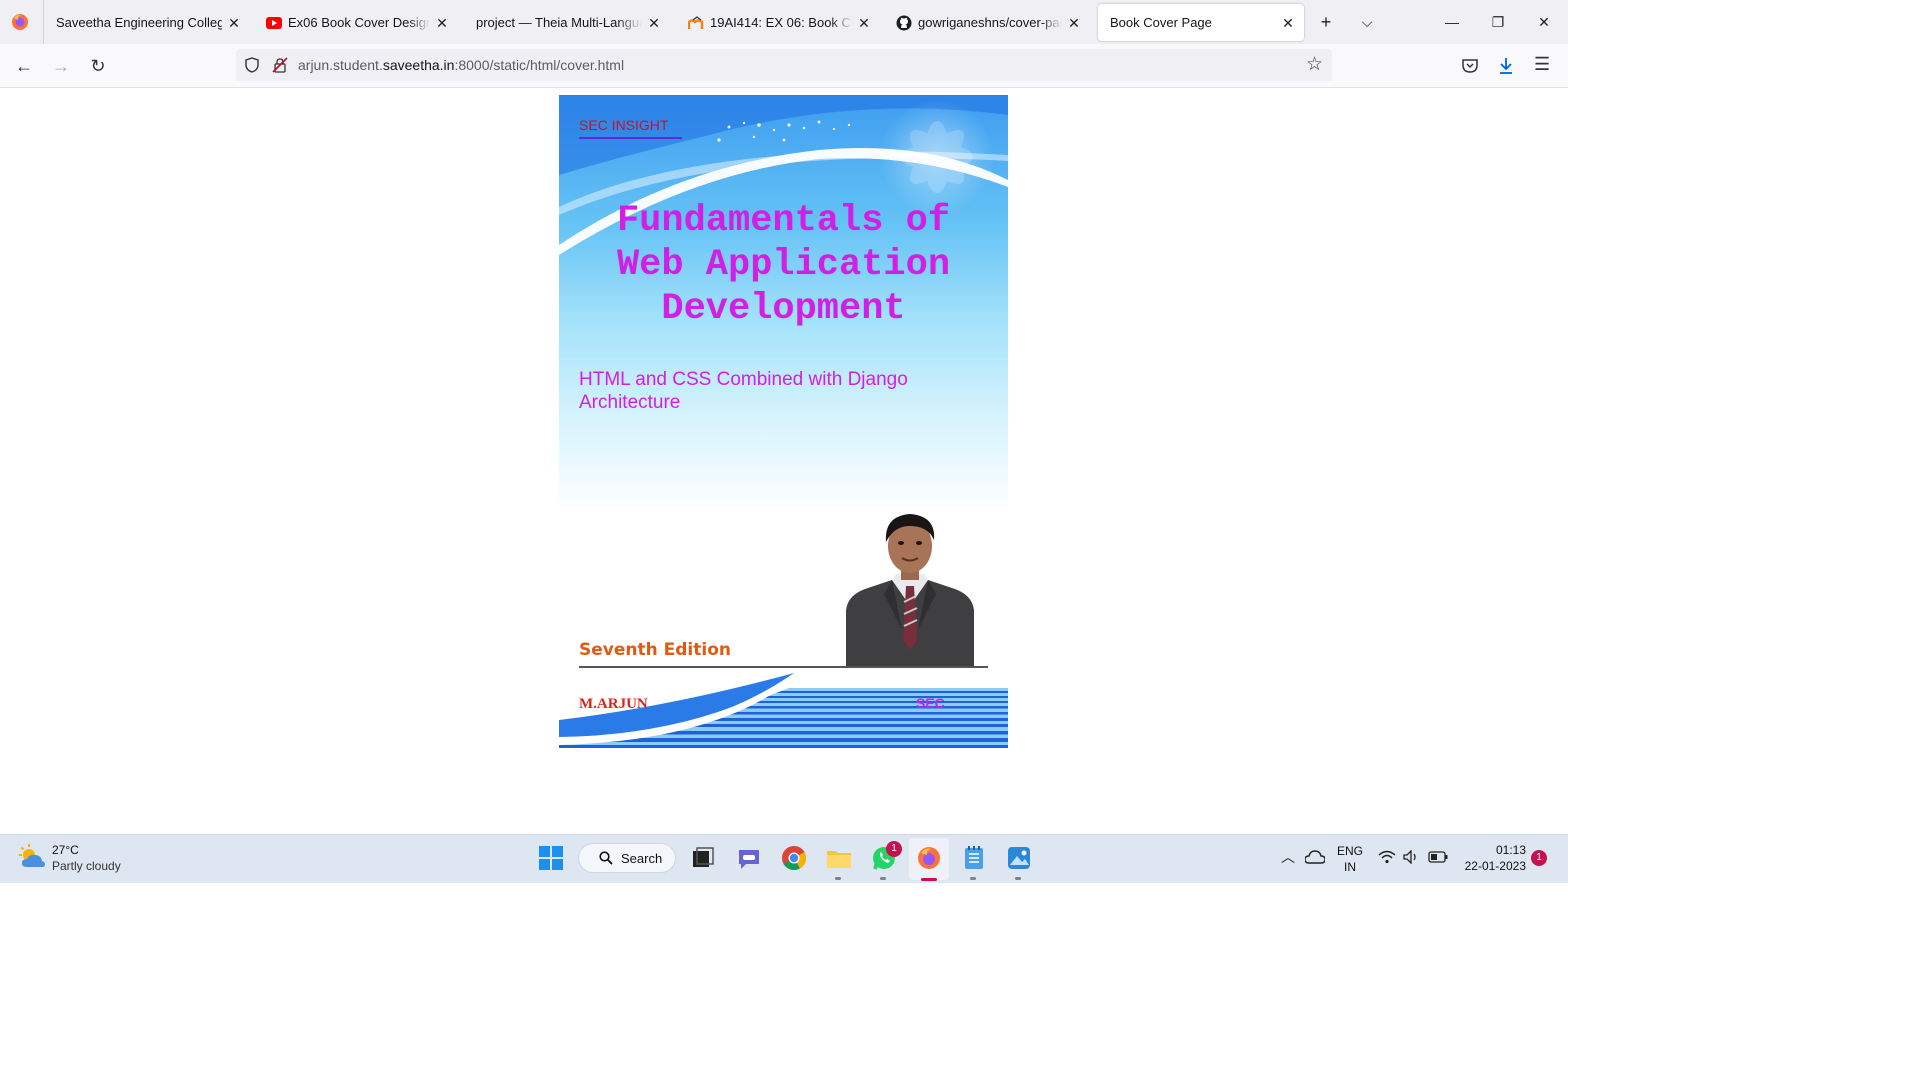 This screenshot has height=1080, width=1920. What do you see at coordinates (781, 22) in the screenshot?
I see `tab-label: 19AI414: EX 06: Book Cover Page` at bounding box center [781, 22].